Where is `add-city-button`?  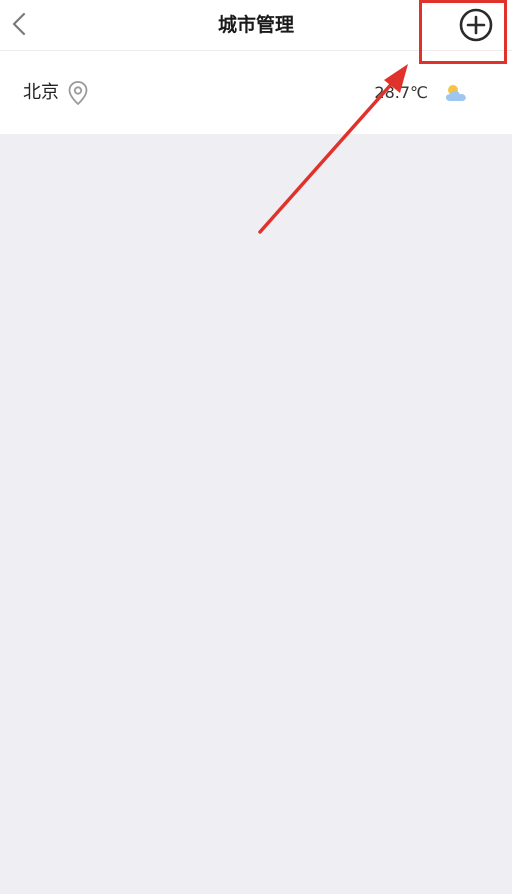
add-city-button is located at coordinates (476, 25).